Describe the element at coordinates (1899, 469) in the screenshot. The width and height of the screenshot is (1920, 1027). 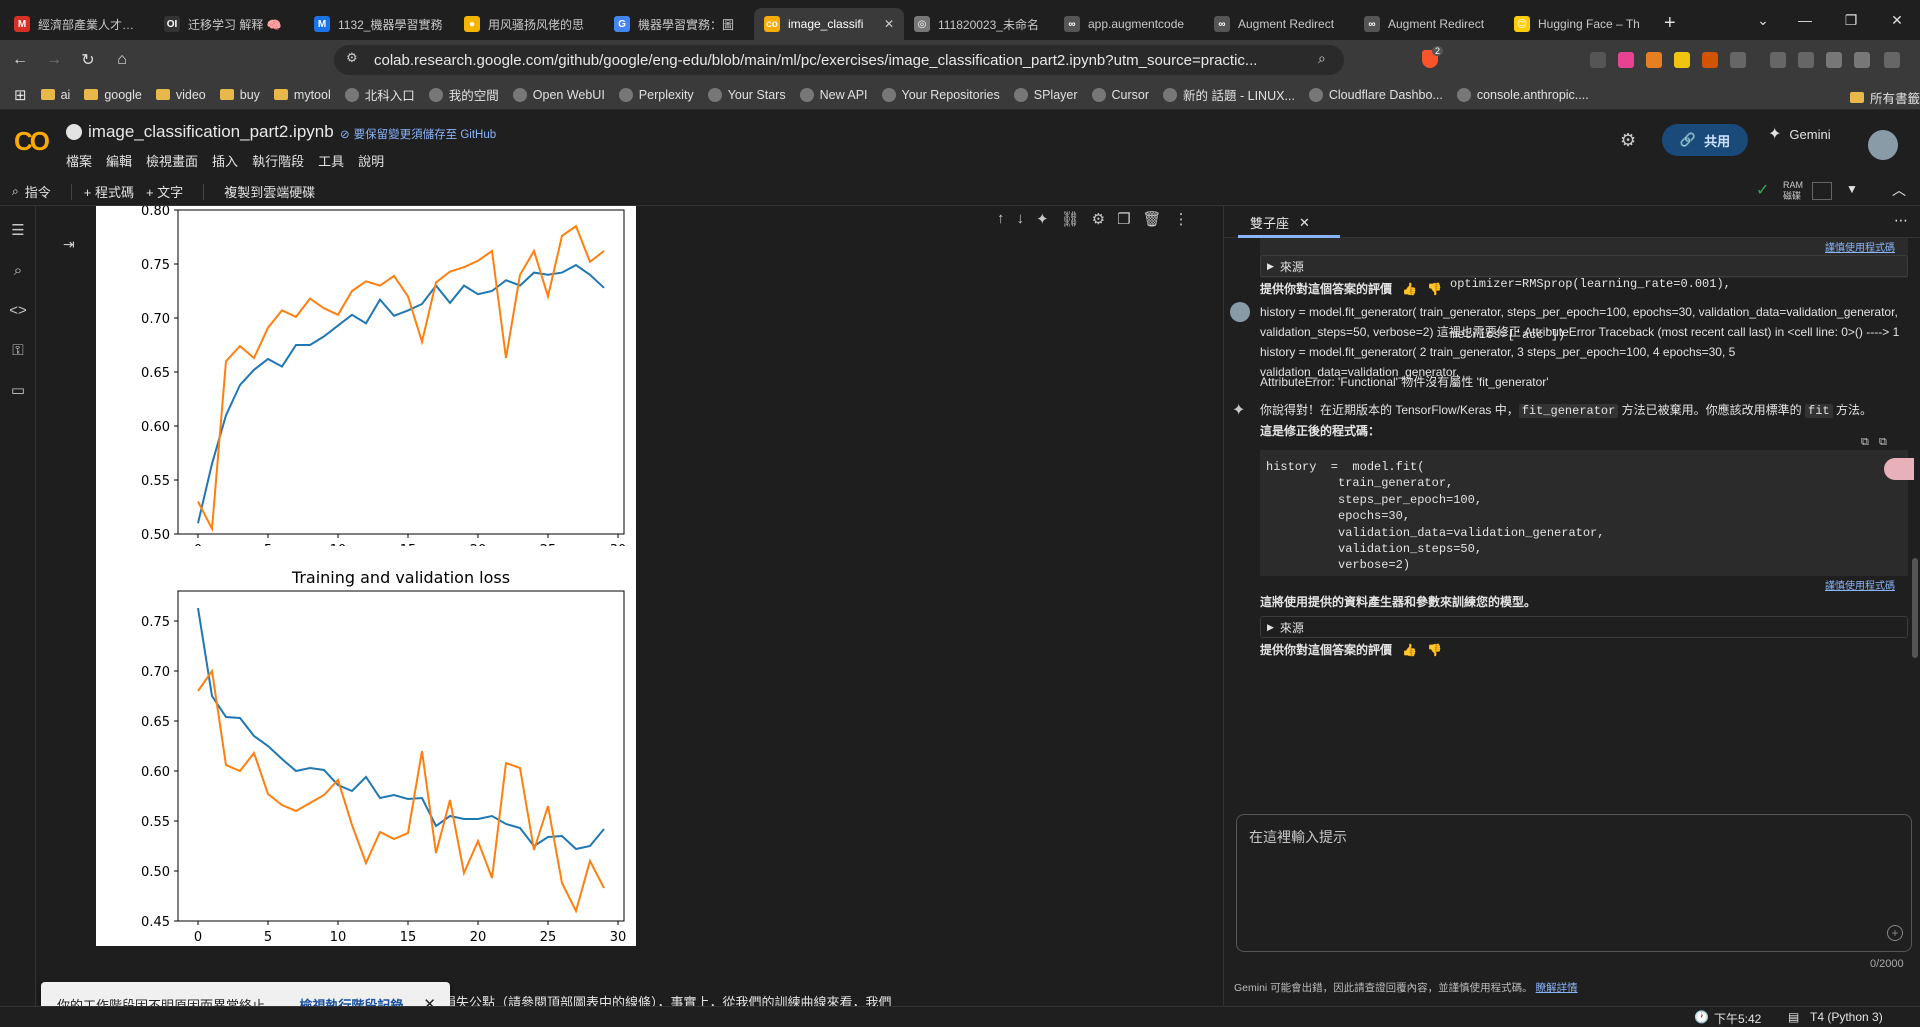
I see `floating-extension-icon` at that location.